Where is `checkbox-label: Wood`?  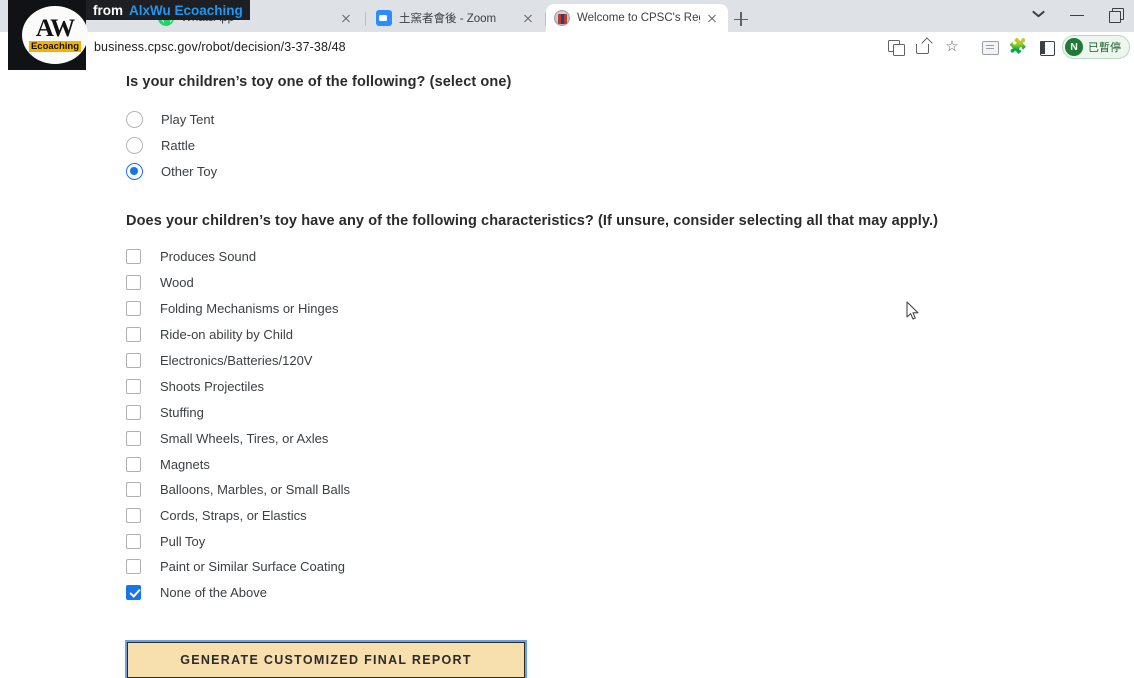
checkbox-label: Wood is located at coordinates (177, 282).